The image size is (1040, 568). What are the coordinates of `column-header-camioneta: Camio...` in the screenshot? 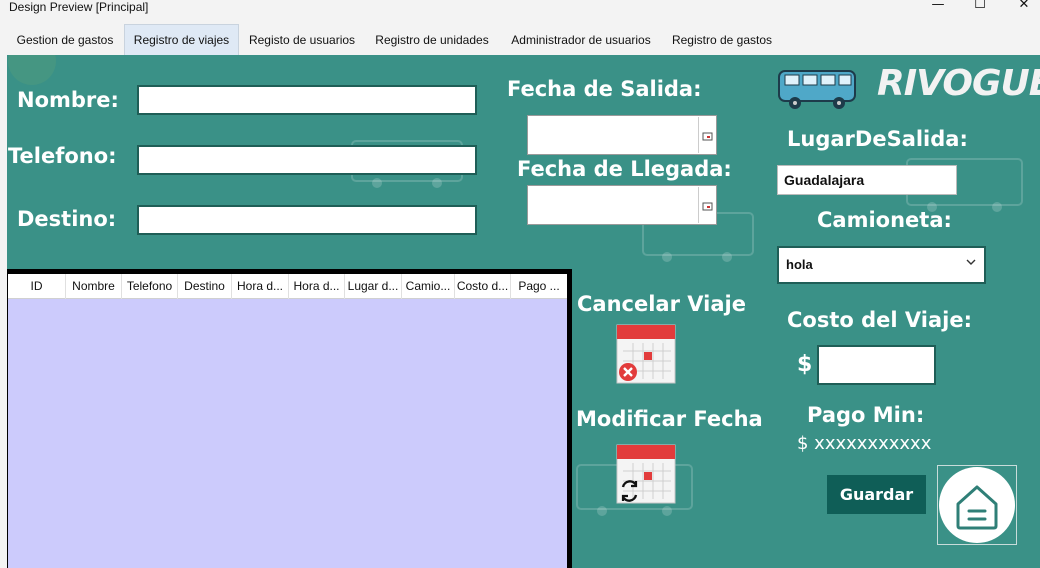 It's located at (428, 286).